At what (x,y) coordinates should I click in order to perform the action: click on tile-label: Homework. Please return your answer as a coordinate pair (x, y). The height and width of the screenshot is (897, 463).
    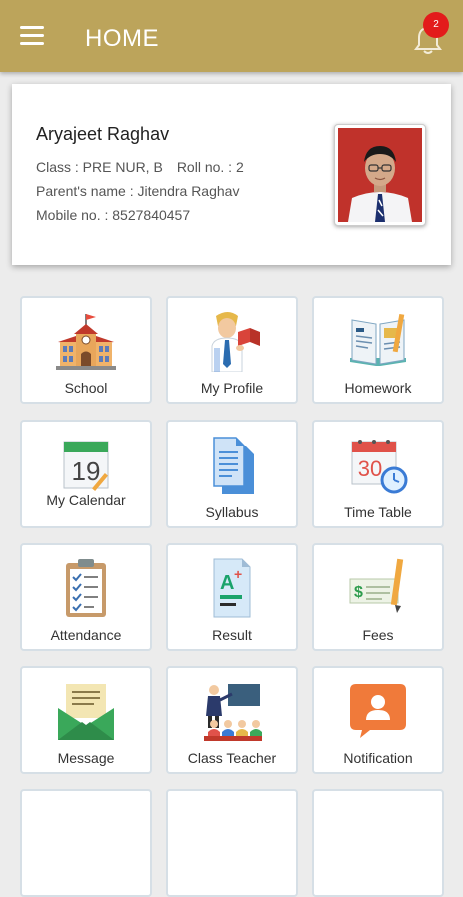
    Looking at the image, I should click on (378, 388).